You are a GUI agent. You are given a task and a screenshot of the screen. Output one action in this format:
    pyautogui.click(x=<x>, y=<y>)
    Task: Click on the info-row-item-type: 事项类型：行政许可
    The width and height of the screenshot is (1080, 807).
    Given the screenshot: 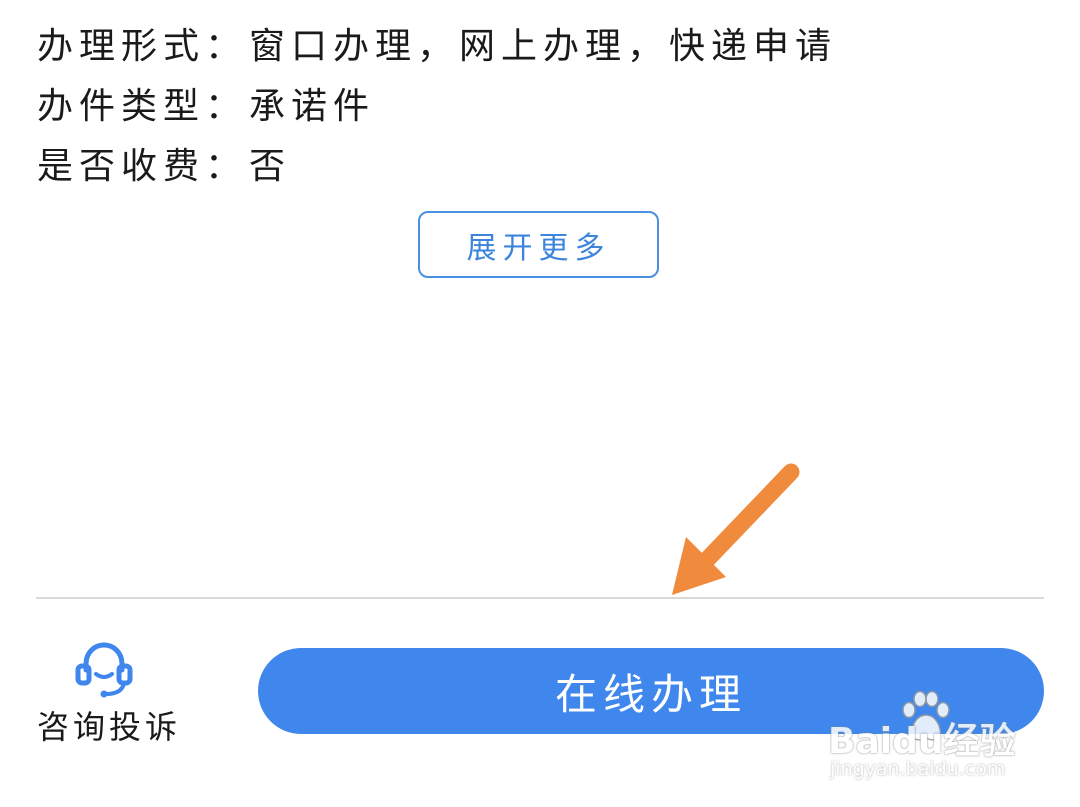 What is the action you would take?
    pyautogui.click(x=227, y=5)
    